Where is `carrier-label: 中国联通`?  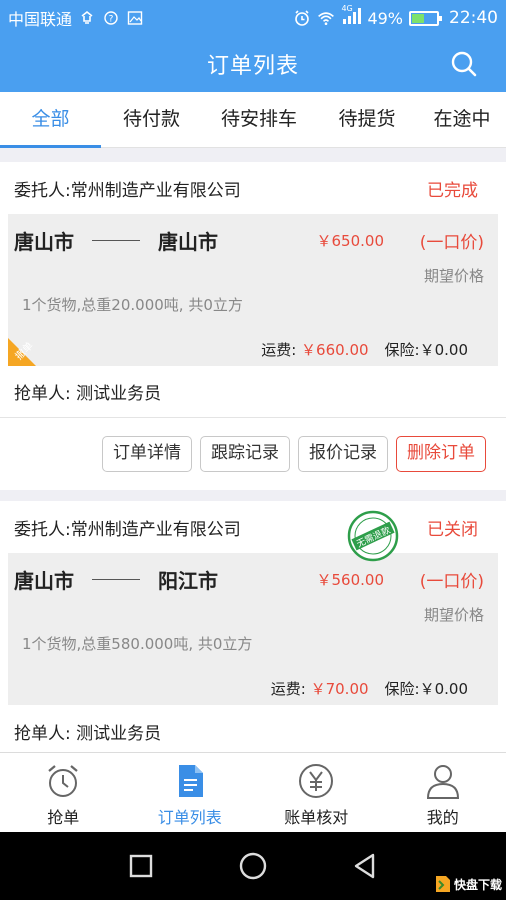 carrier-label: 中国联通 is located at coordinates (40, 19).